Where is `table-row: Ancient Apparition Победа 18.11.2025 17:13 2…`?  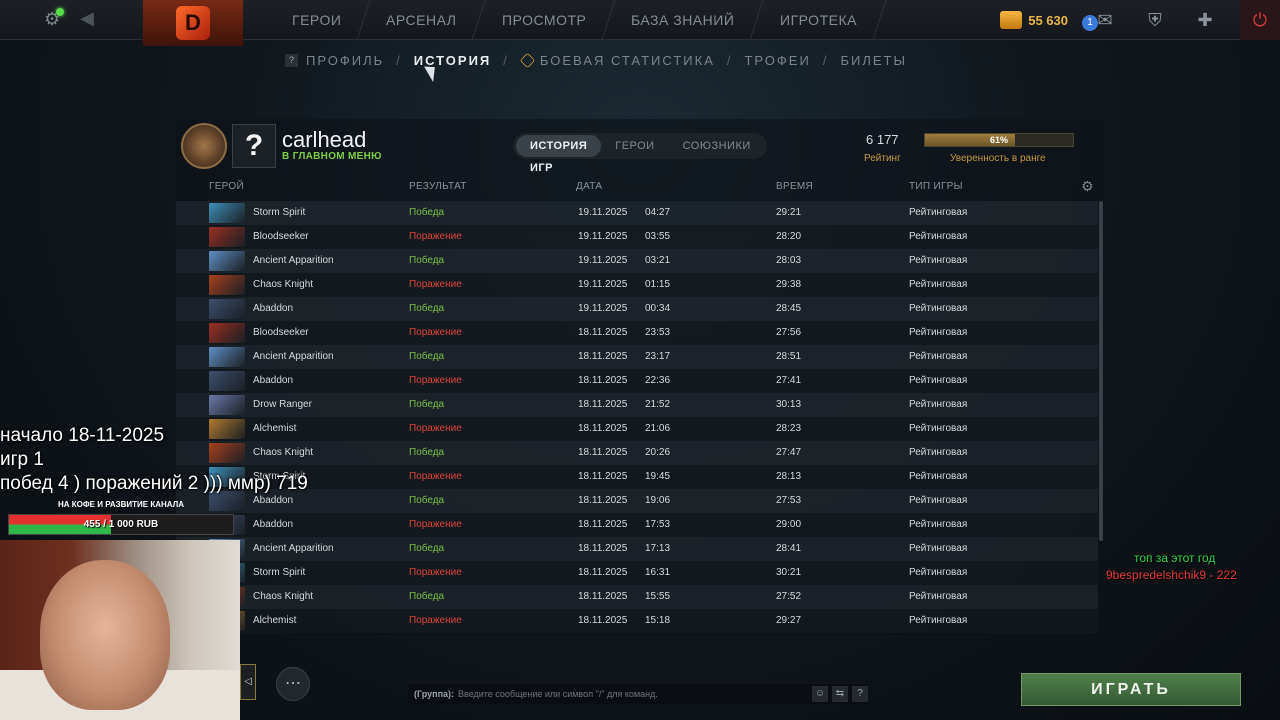 table-row: Ancient Apparition Победа 18.11.2025 17:13 2… is located at coordinates (637, 549).